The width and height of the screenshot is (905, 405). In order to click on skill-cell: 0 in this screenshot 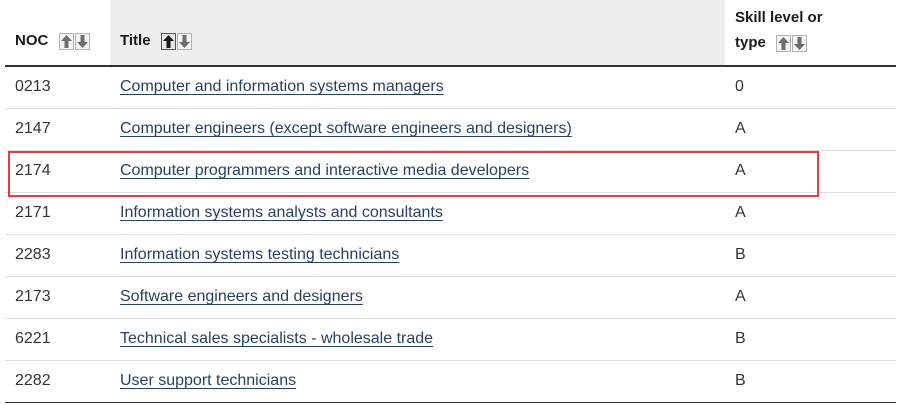, I will do `click(810, 87)`.